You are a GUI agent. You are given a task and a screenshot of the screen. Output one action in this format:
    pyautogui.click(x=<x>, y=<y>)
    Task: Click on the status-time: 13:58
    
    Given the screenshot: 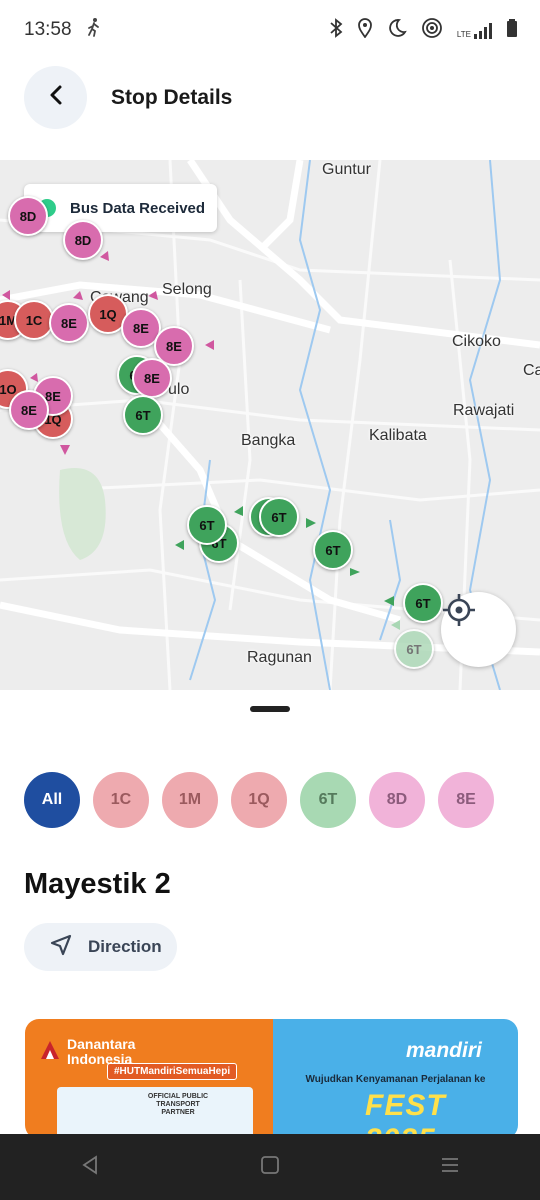 What is the action you would take?
    pyautogui.click(x=48, y=29)
    